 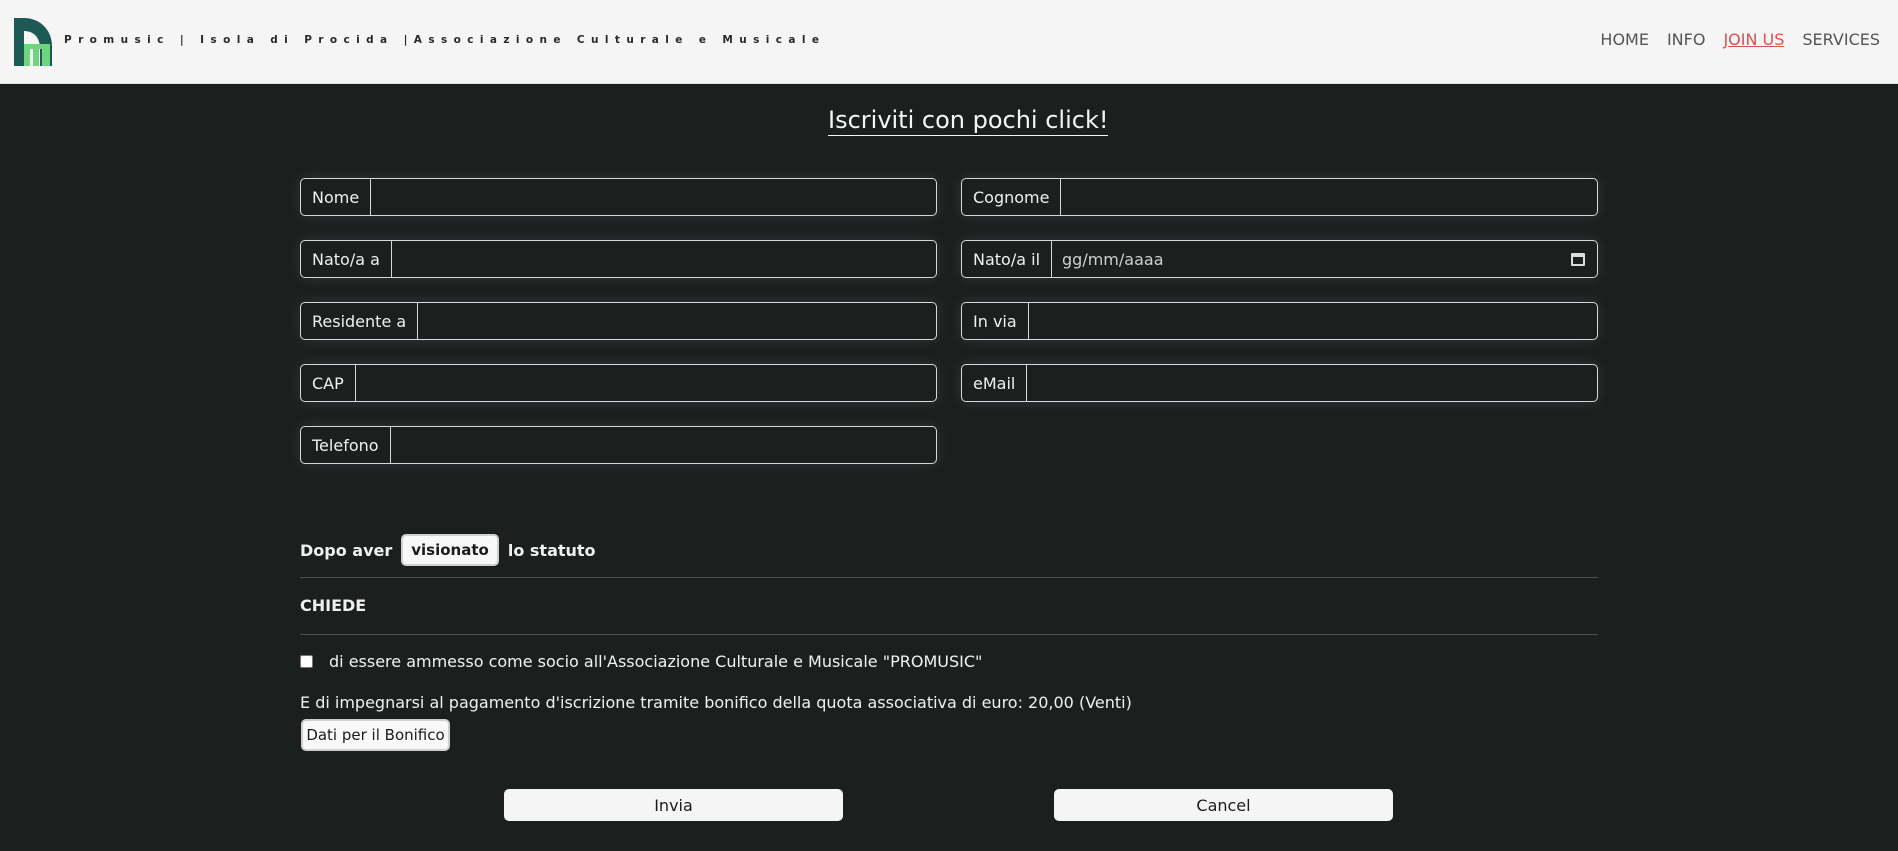 What do you see at coordinates (995, 383) in the screenshot?
I see `email-label: eMail` at bounding box center [995, 383].